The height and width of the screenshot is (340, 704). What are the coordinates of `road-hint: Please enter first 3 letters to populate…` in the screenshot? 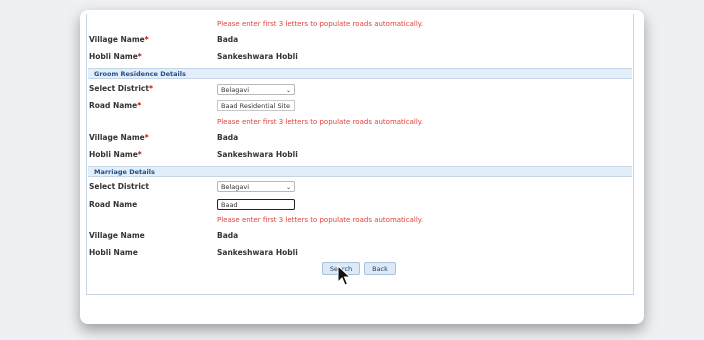 It's located at (320, 24).